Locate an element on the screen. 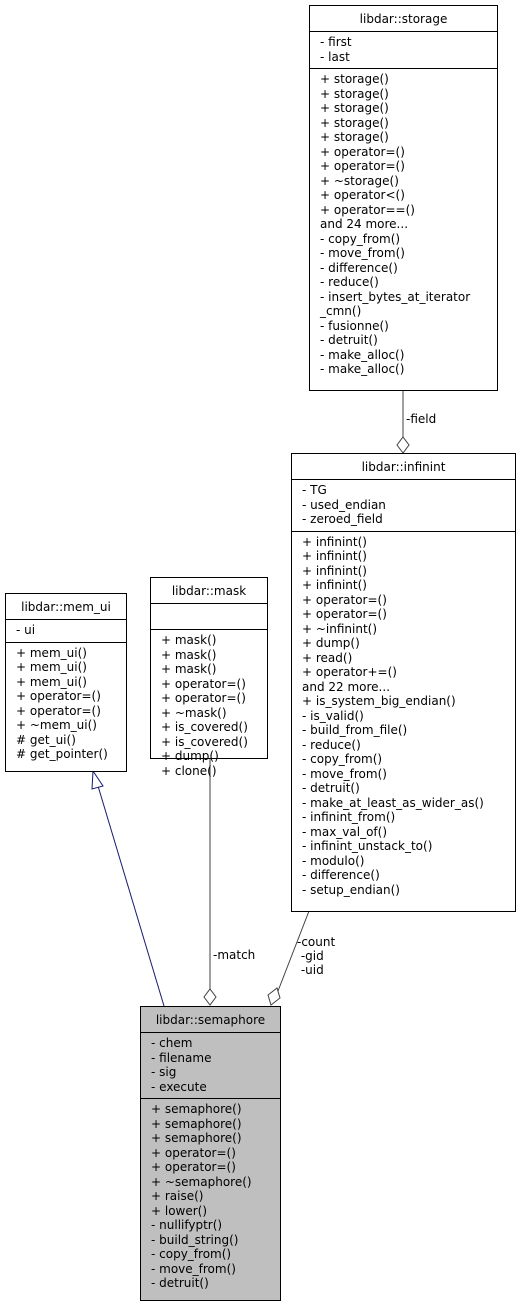 The height and width of the screenshot is (1307, 520). member-item: - chem is located at coordinates (172, 1043).